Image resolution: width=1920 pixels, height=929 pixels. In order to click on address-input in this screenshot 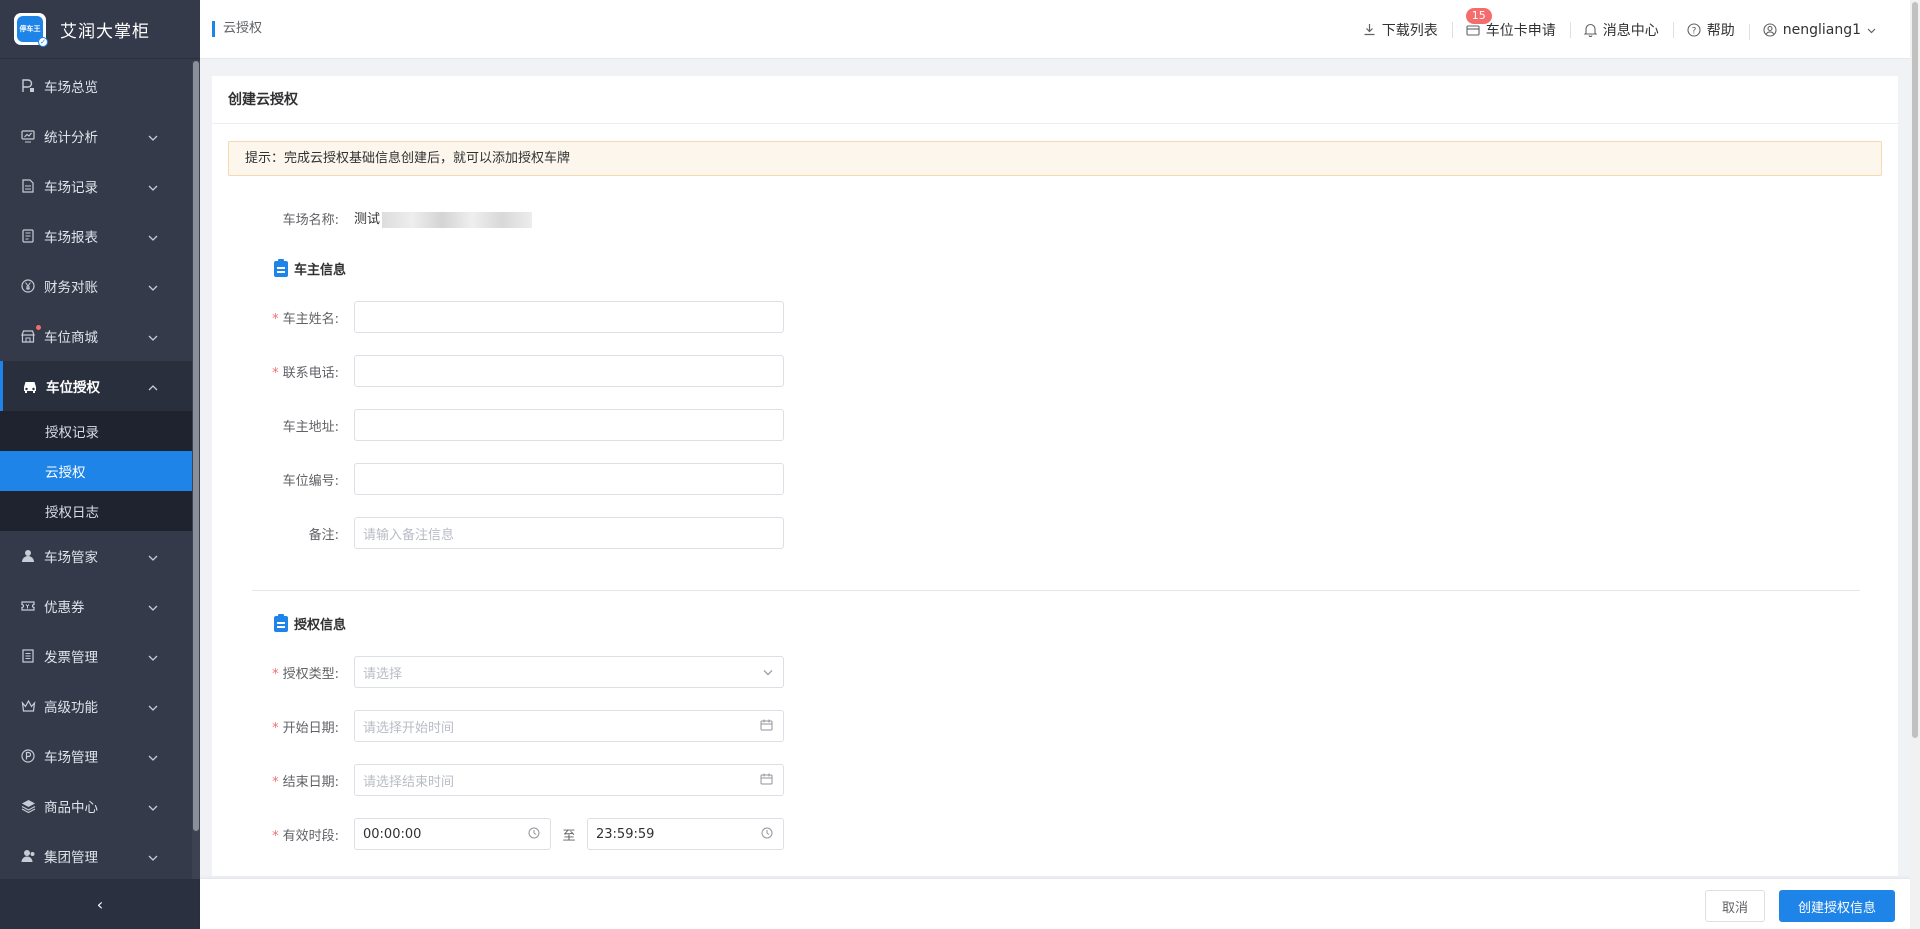, I will do `click(569, 425)`.